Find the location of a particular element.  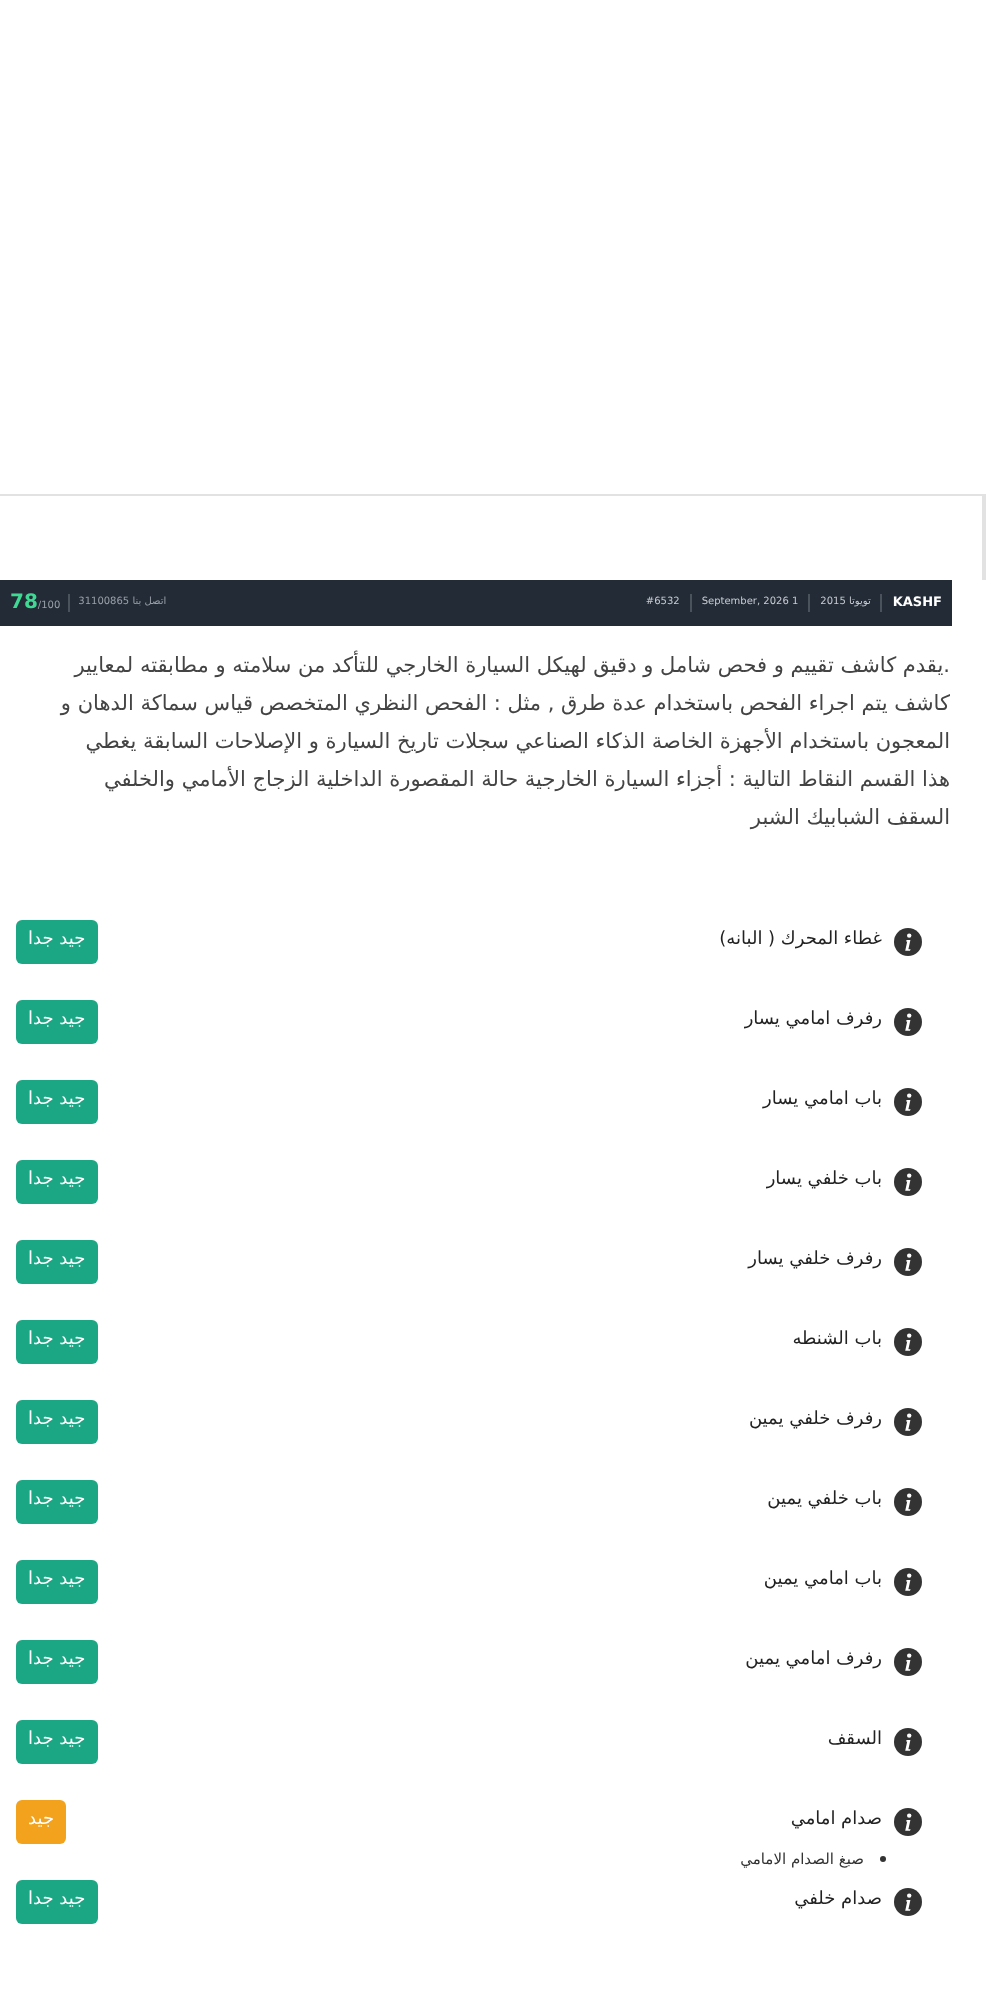

item-label: رفرف امامي يسار is located at coordinates (813, 1021).